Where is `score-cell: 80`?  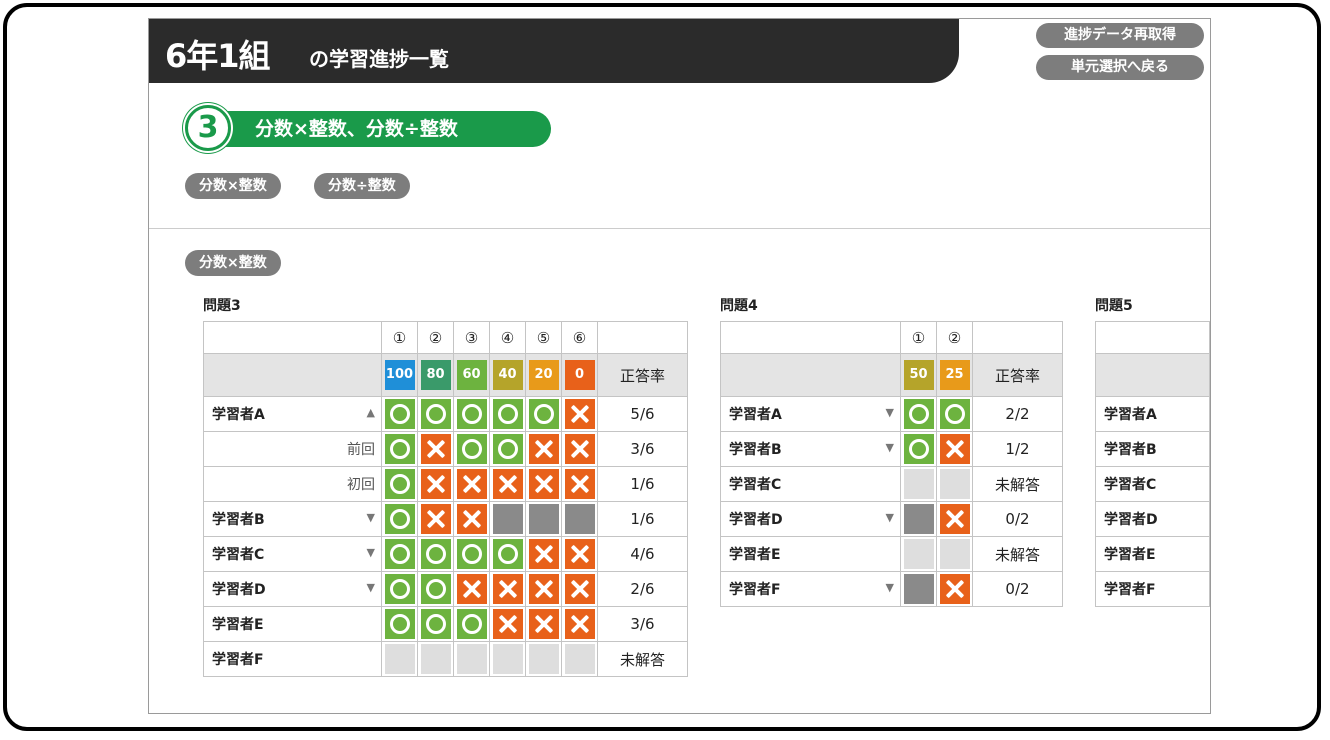 score-cell: 80 is located at coordinates (435, 375).